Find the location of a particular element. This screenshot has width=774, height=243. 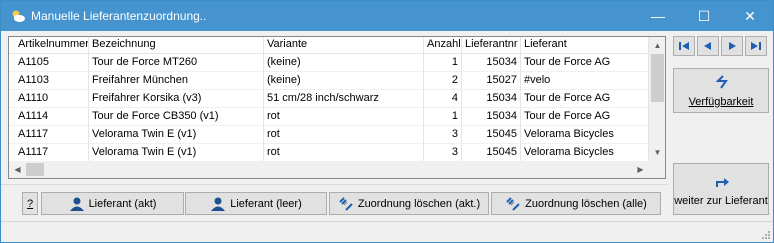

column-header-artikelnummer: Artikelnummer is located at coordinates (52, 45).